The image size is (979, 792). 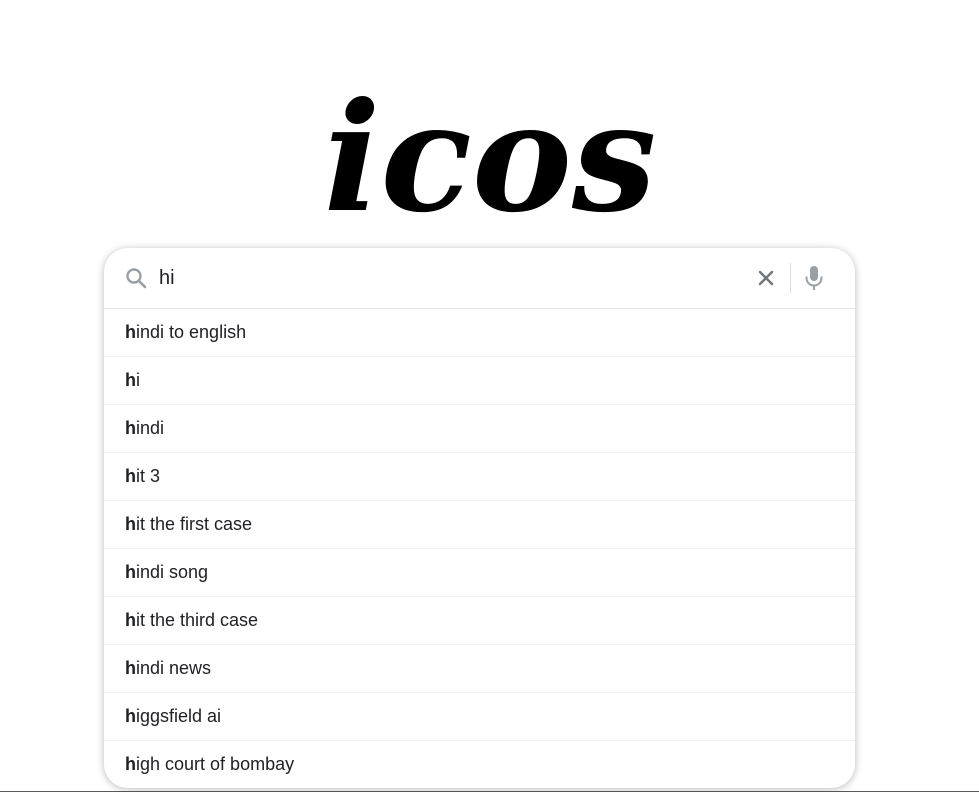 I want to click on suggestion-completion: indi to english, so click(x=191, y=332).